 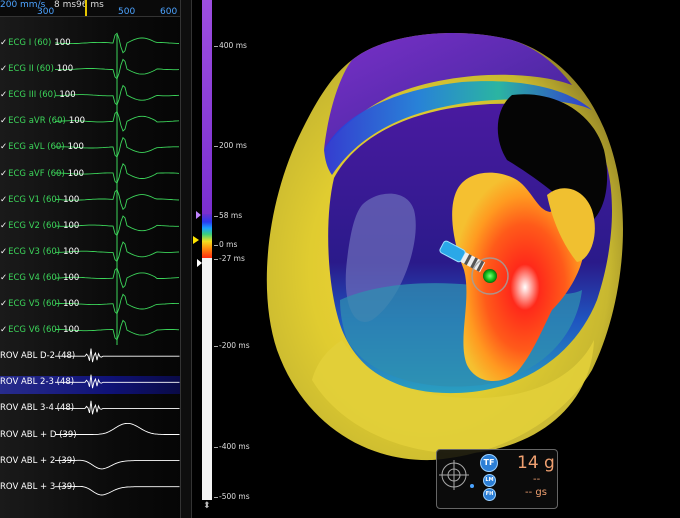 I want to click on scale-late-segment, so click(x=207, y=107).